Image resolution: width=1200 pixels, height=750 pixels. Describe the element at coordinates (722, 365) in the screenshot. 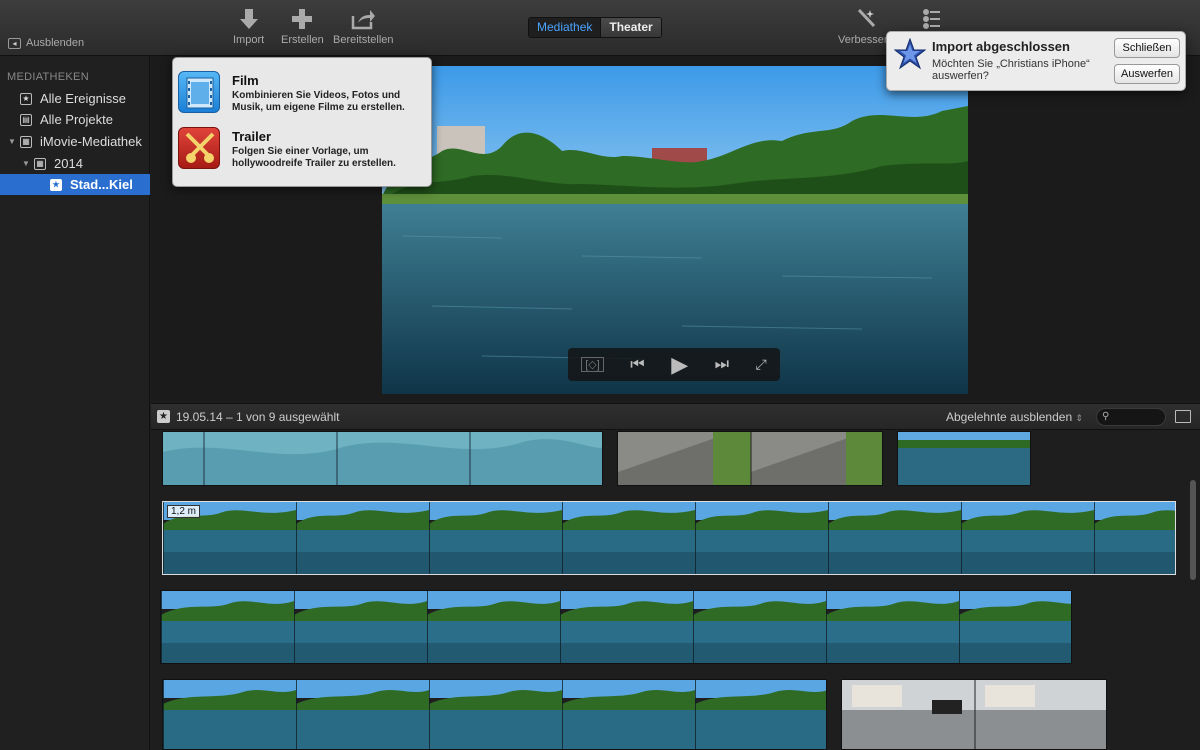

I see `skip-forward-icon: ⏭` at that location.